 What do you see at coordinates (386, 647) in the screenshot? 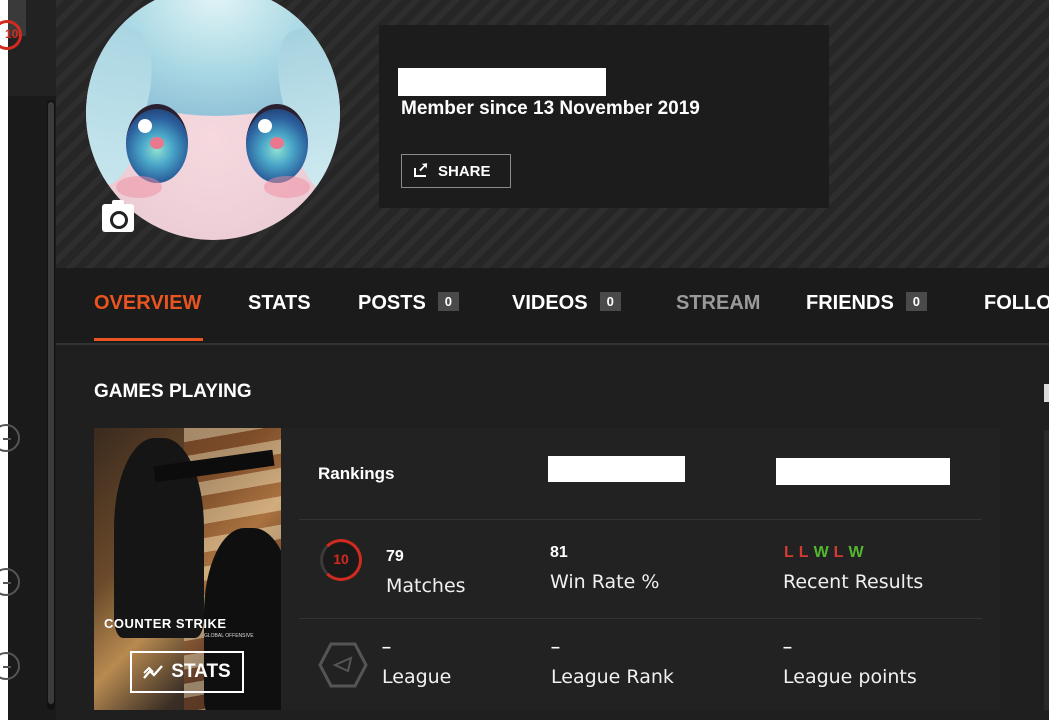
I see `league-value: –` at bounding box center [386, 647].